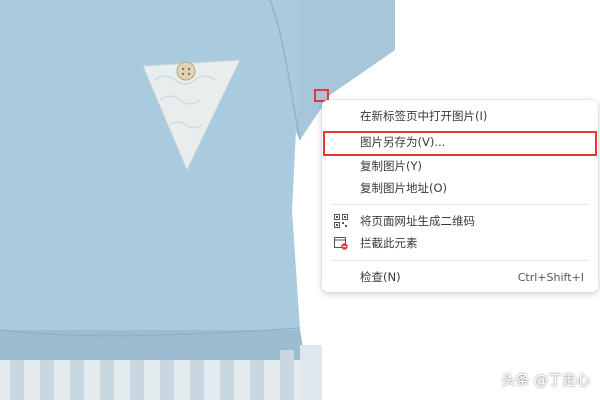 The image size is (600, 400). I want to click on menu-item-block-element: 拦截此元素, so click(460, 243).